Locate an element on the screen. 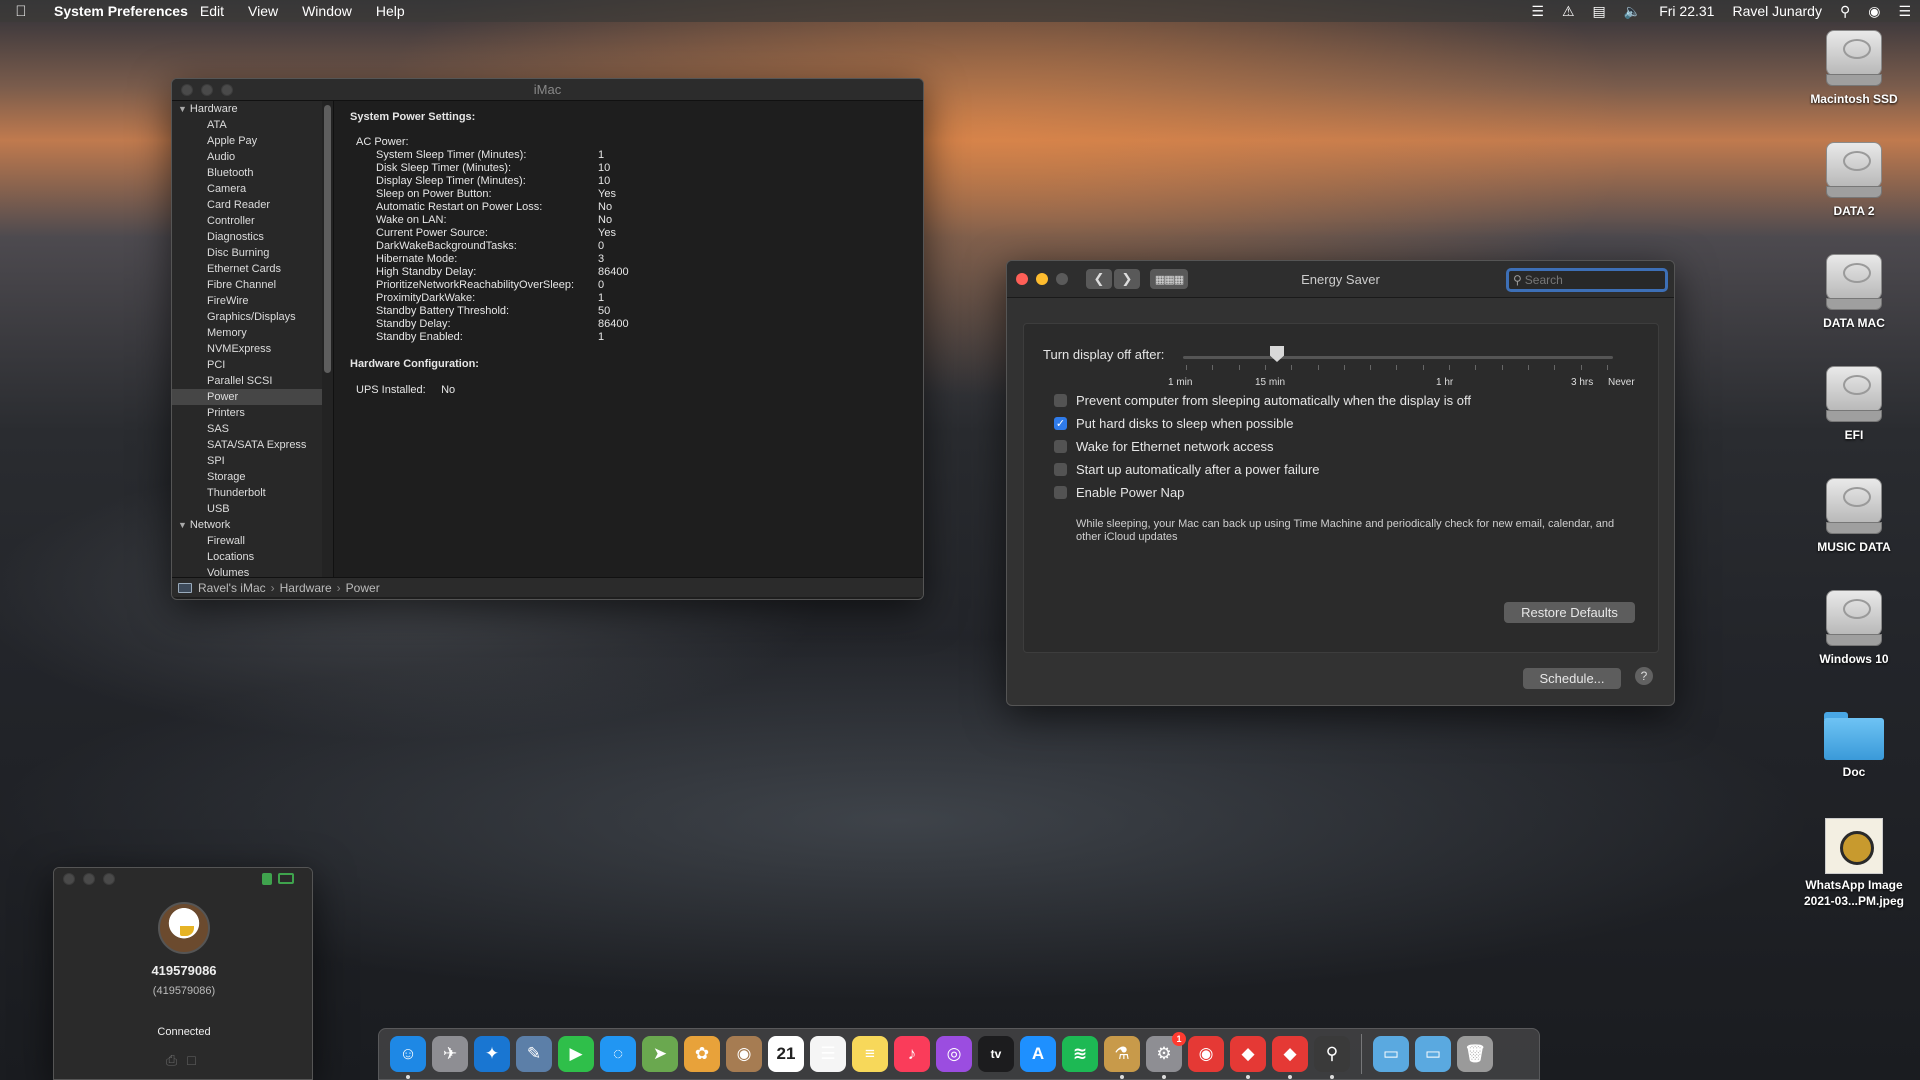  sidebar-item-ethernet-cards: Ethernet Cards is located at coordinates (252, 269).